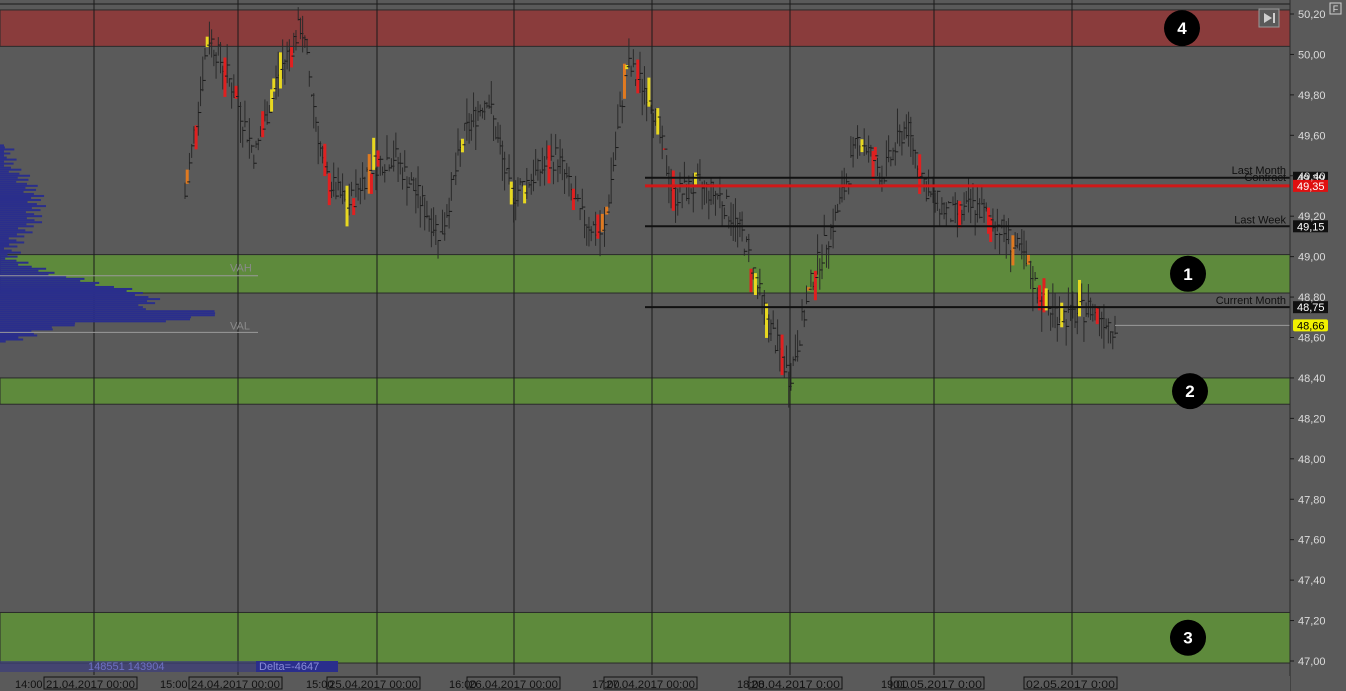  What do you see at coordinates (126, 667) in the screenshot?
I see `footer-volume-values: 148551 143904` at bounding box center [126, 667].